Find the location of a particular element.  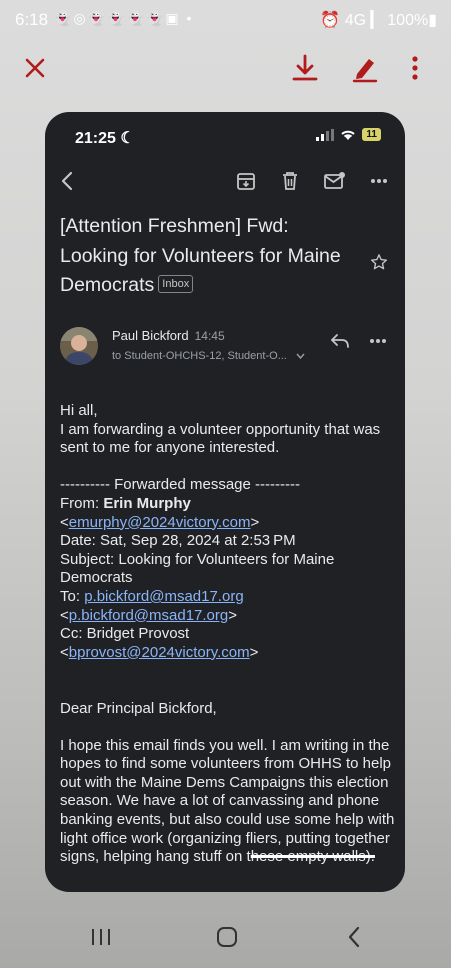

avatar is located at coordinates (79, 346).